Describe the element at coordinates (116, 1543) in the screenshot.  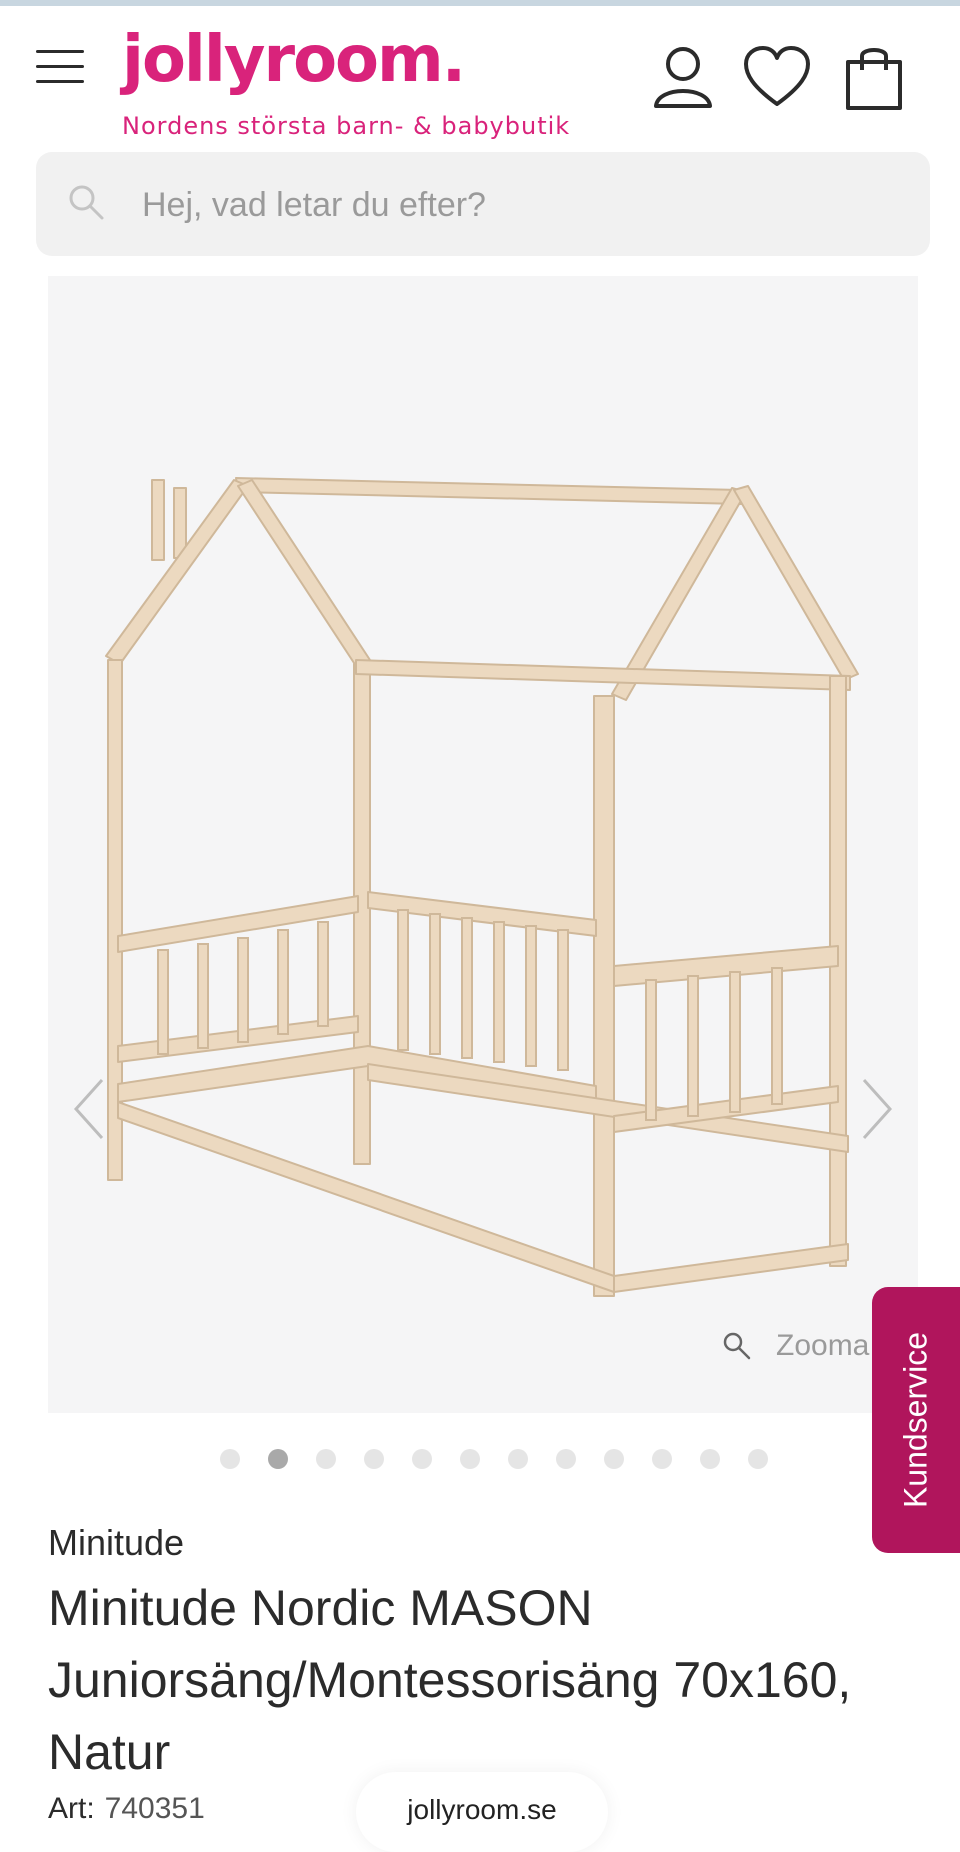
I see `product-brand: Minitude` at that location.